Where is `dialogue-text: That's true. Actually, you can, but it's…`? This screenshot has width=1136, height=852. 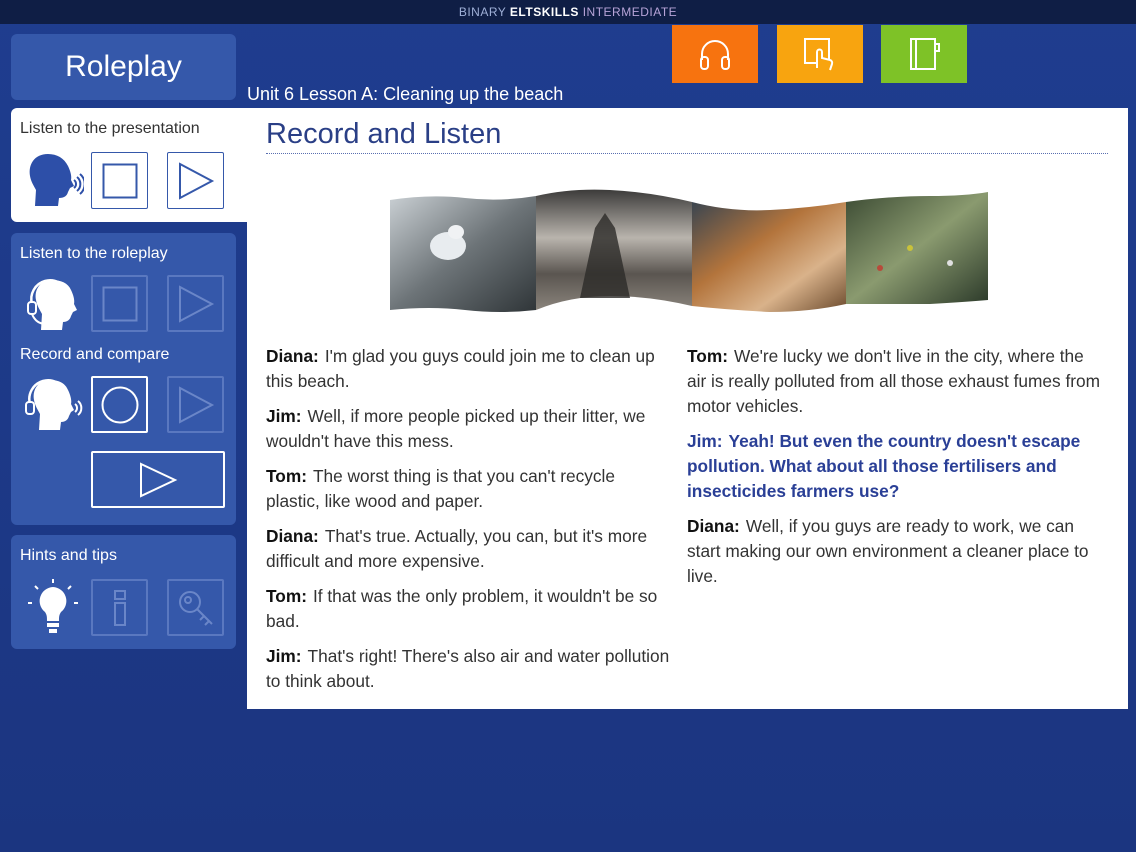
dialogue-text: That's true. Actually, you can, but it's… is located at coordinates (457, 548).